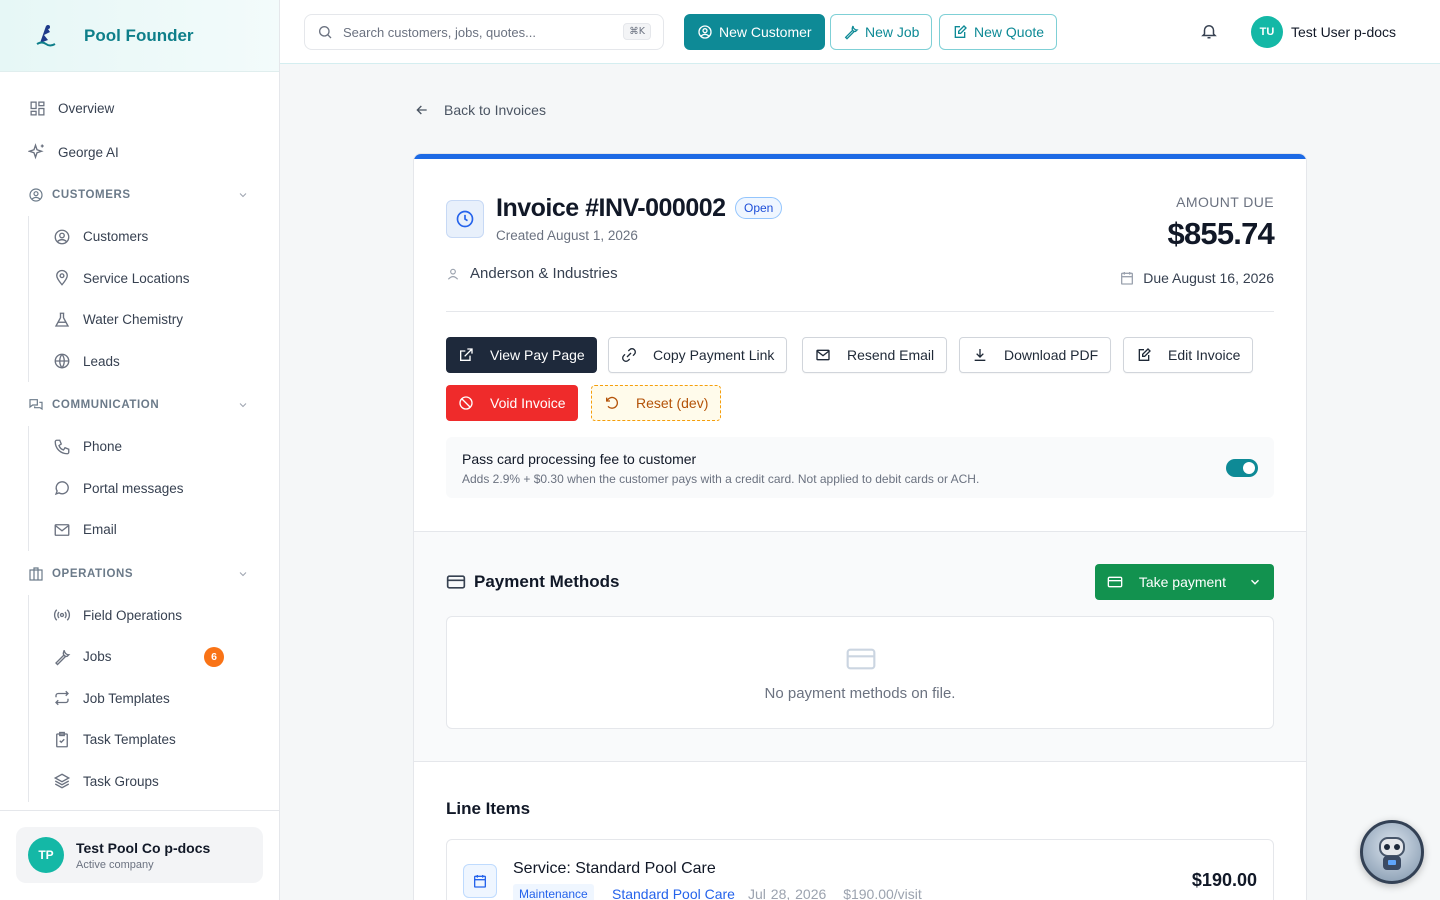  Describe the element at coordinates (1242, 468) in the screenshot. I see `fee-toggle` at that location.